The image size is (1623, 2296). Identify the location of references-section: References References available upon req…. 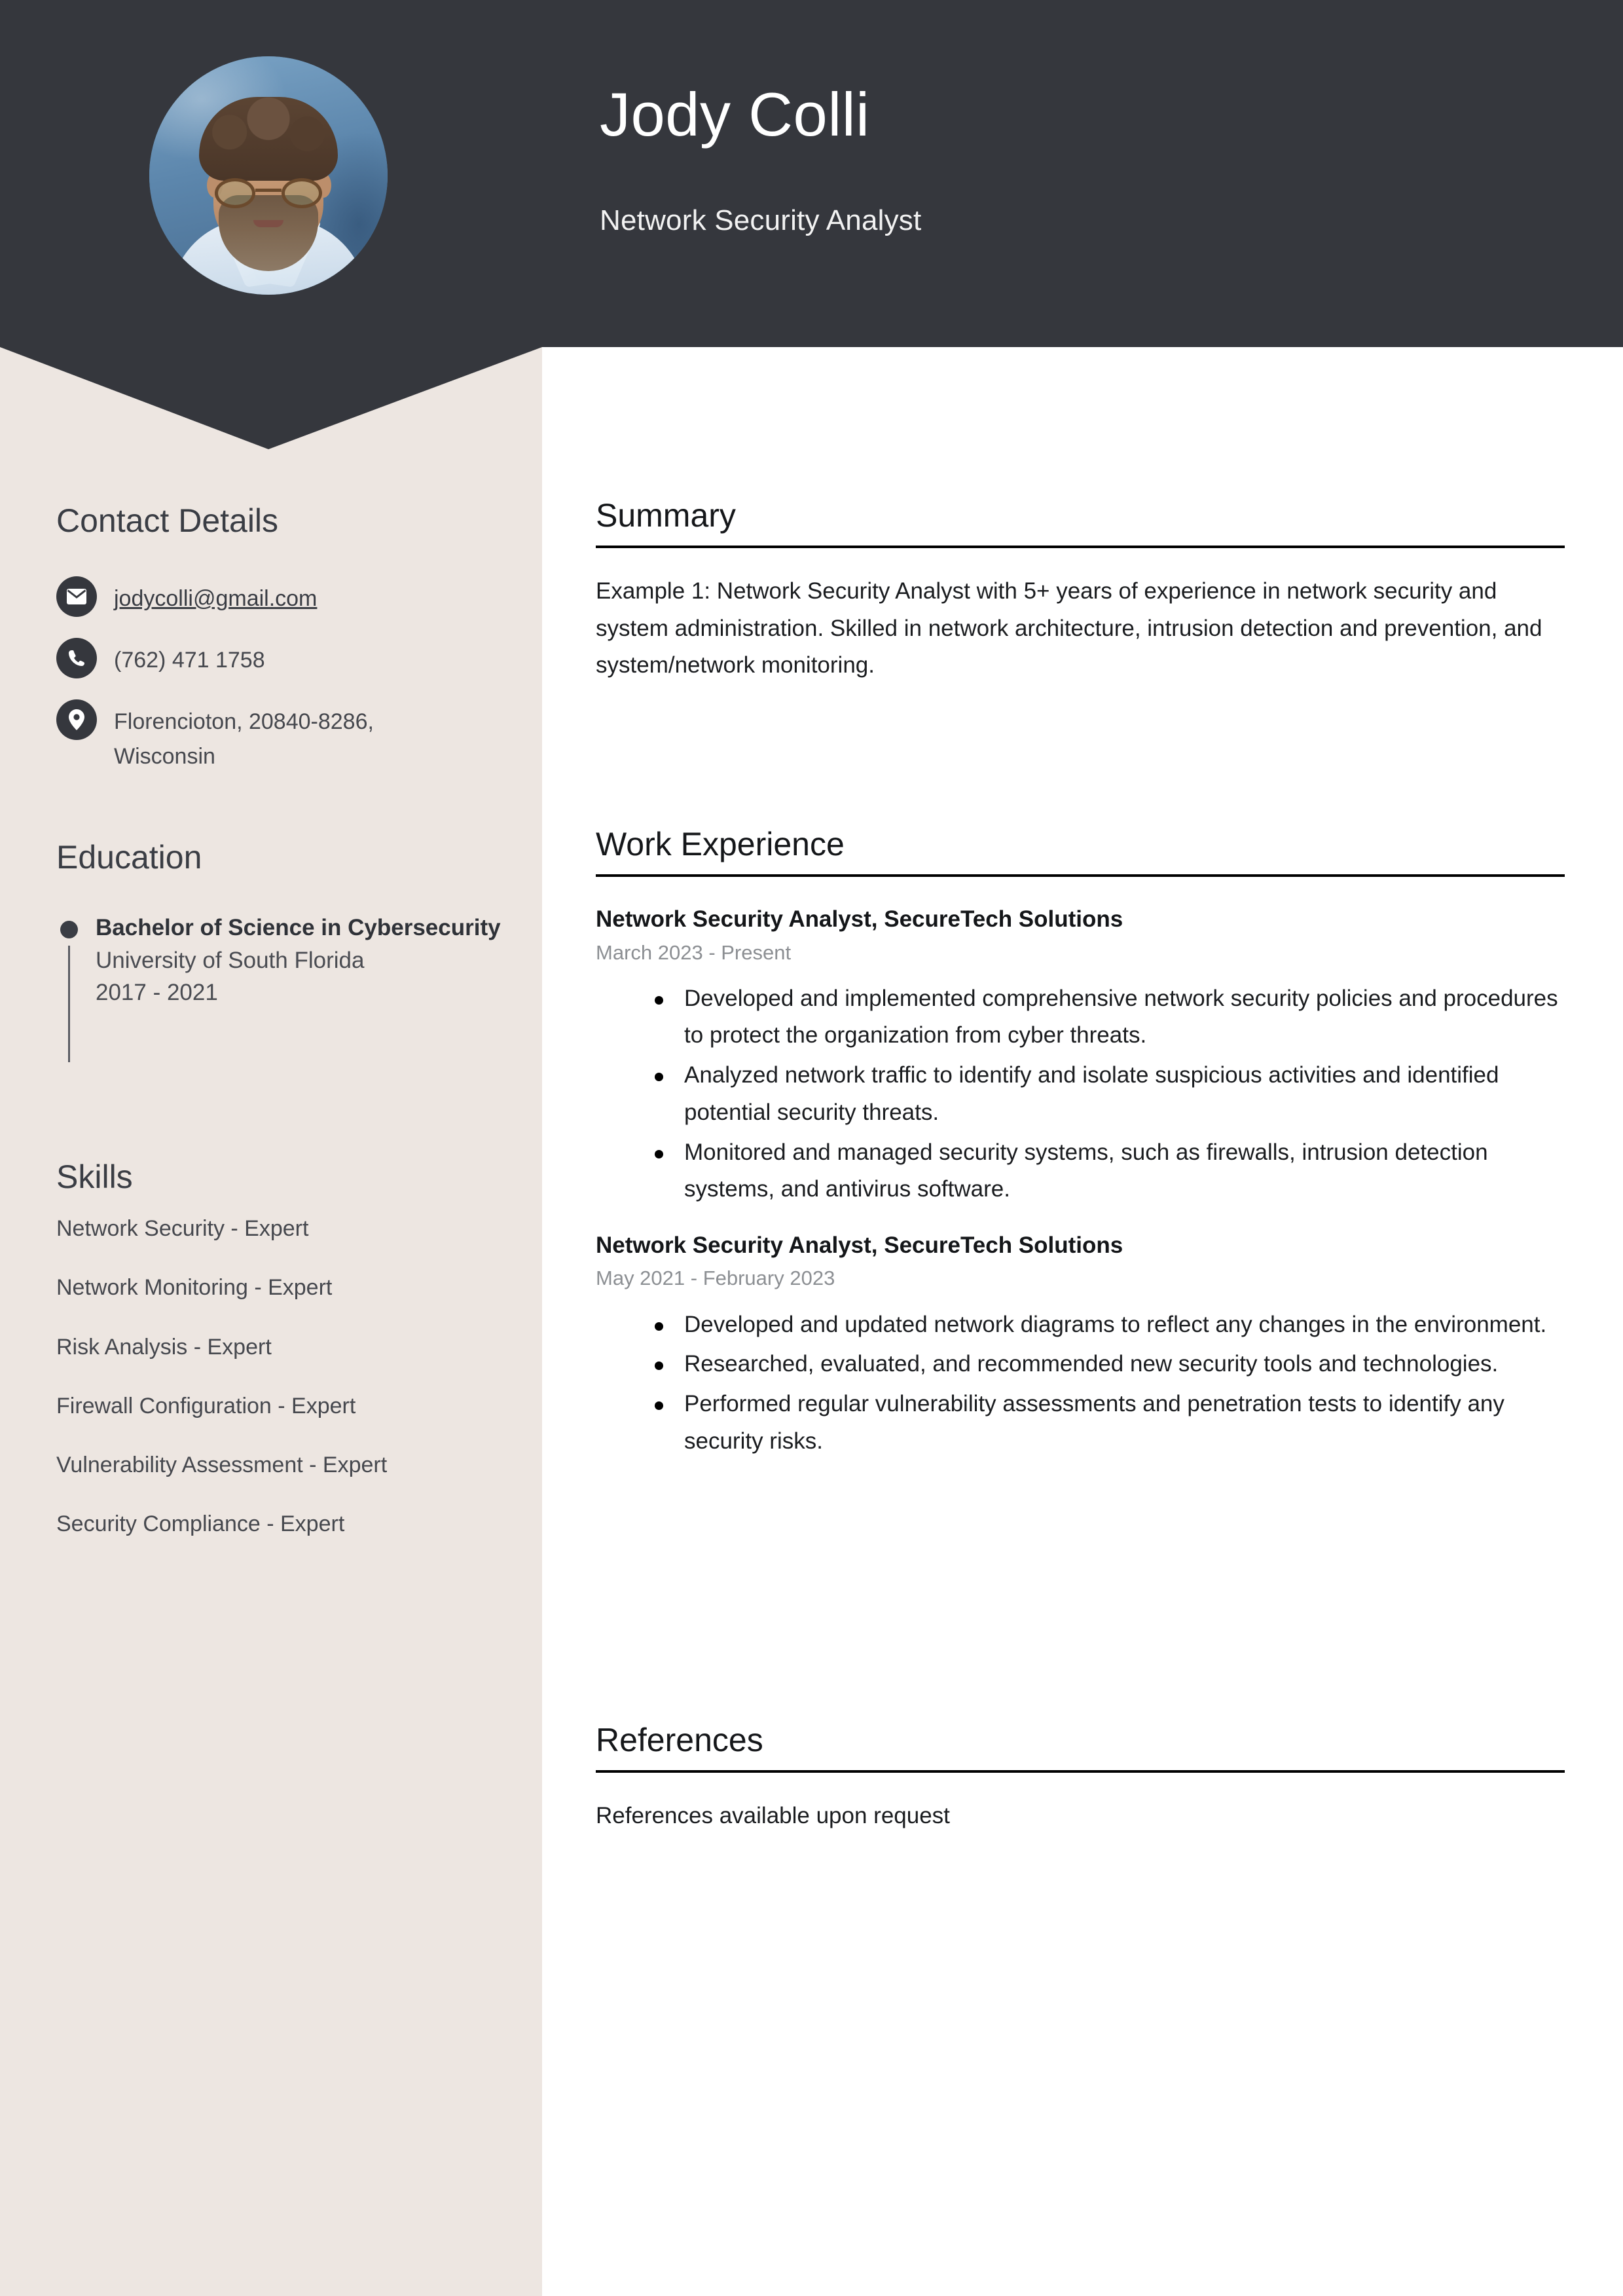
(1080, 1779).